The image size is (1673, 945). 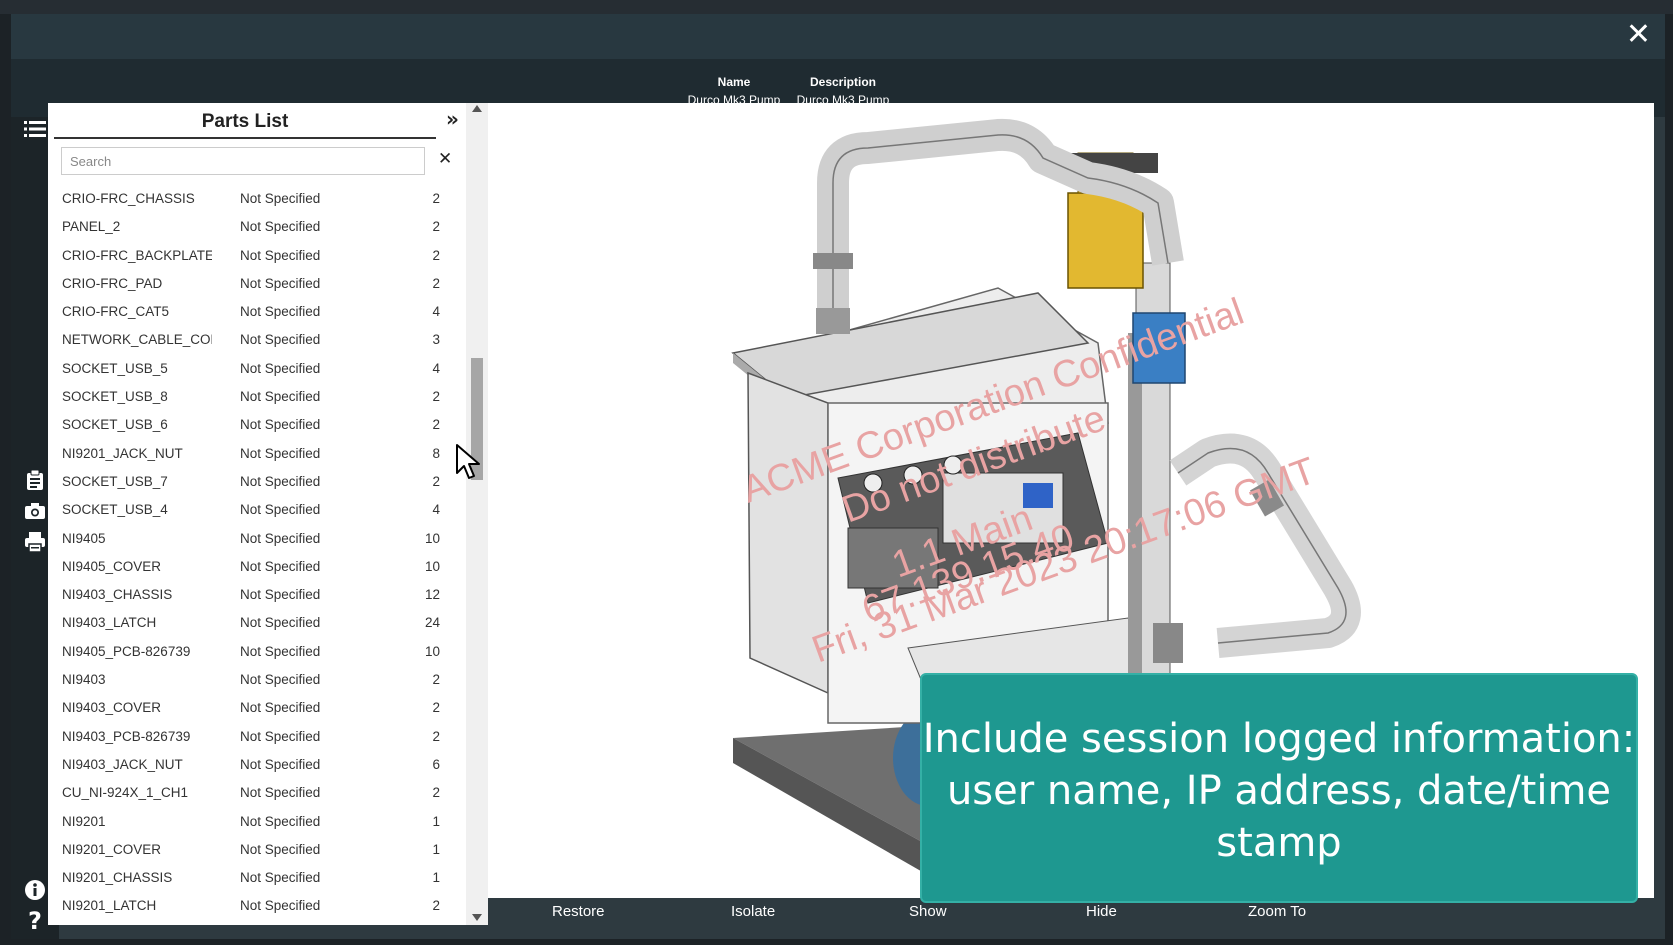 I want to click on mouse-cursor-icon, so click(x=468, y=461).